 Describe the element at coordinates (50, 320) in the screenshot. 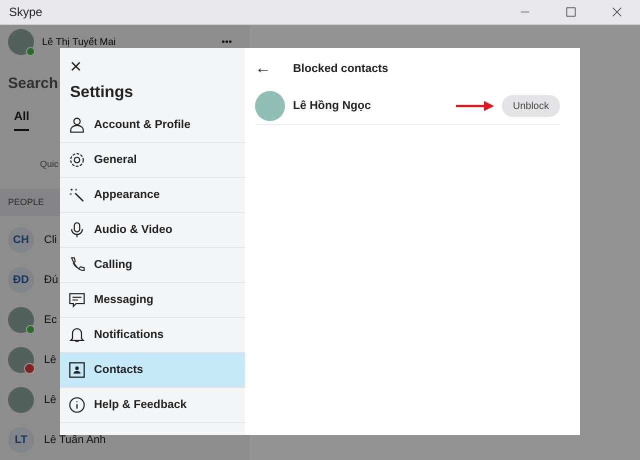

I see `contact-name: Ec` at that location.